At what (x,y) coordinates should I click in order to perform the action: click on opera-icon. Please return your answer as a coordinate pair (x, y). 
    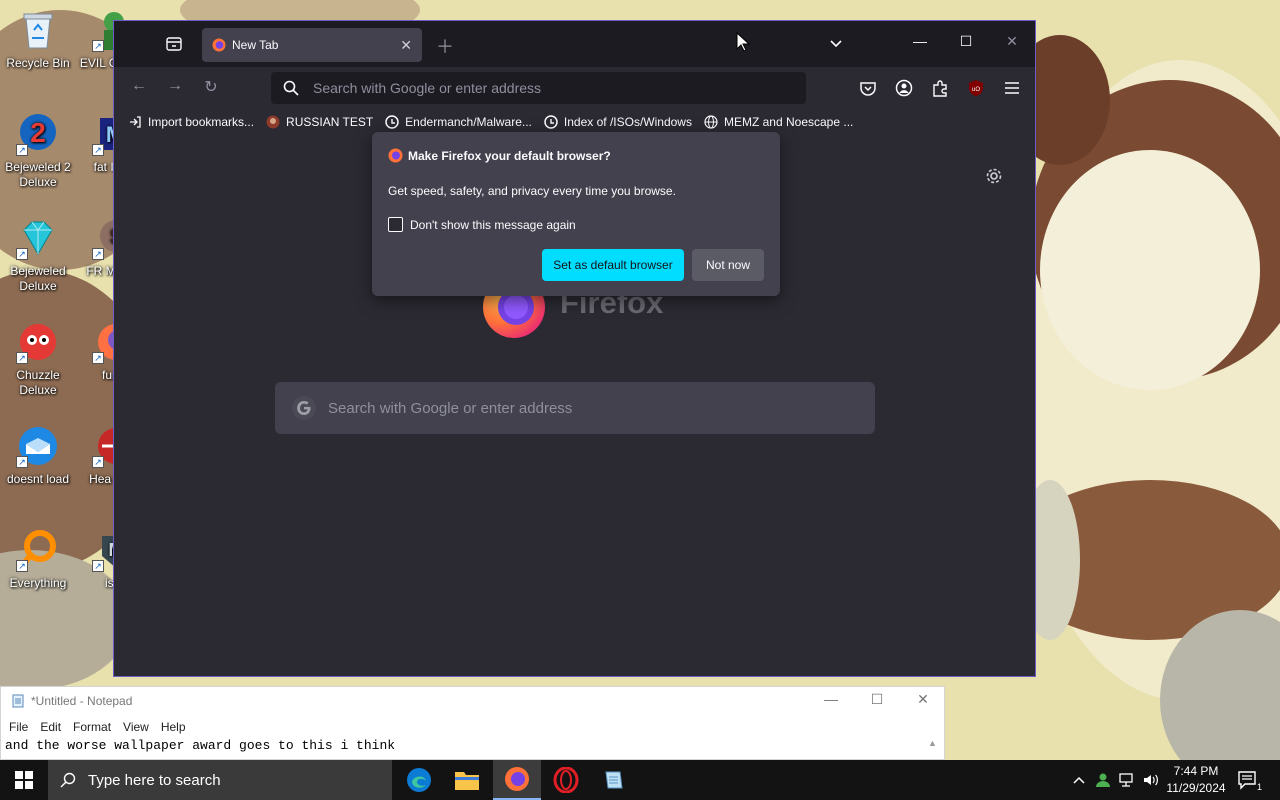
    Looking at the image, I should click on (566, 780).